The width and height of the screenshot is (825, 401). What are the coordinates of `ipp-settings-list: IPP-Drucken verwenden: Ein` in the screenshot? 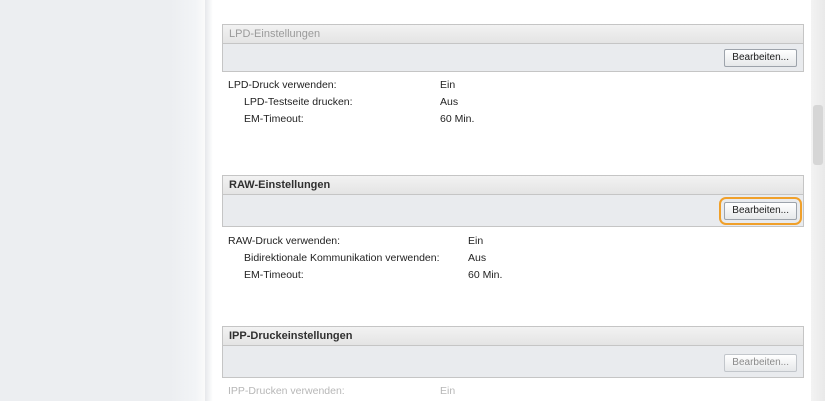 It's located at (513, 391).